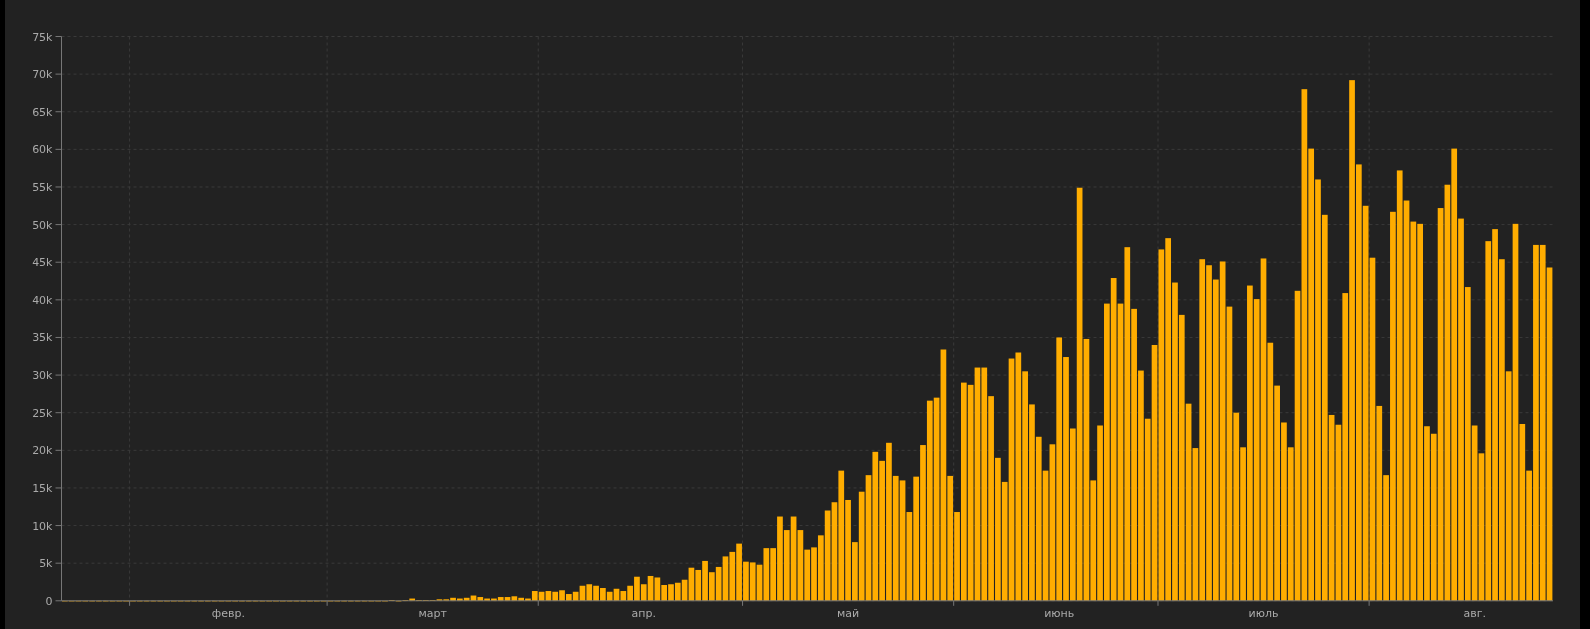 The height and width of the screenshot is (629, 1590). I want to click on axis-label: 60k, so click(42, 150).